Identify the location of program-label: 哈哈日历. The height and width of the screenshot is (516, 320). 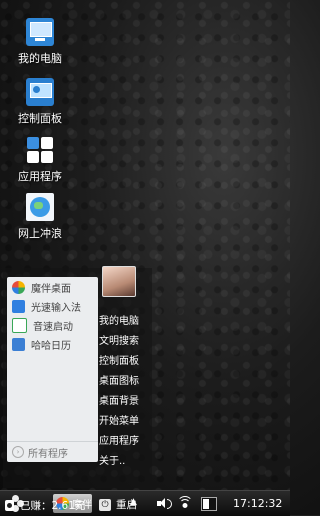
(51, 346).